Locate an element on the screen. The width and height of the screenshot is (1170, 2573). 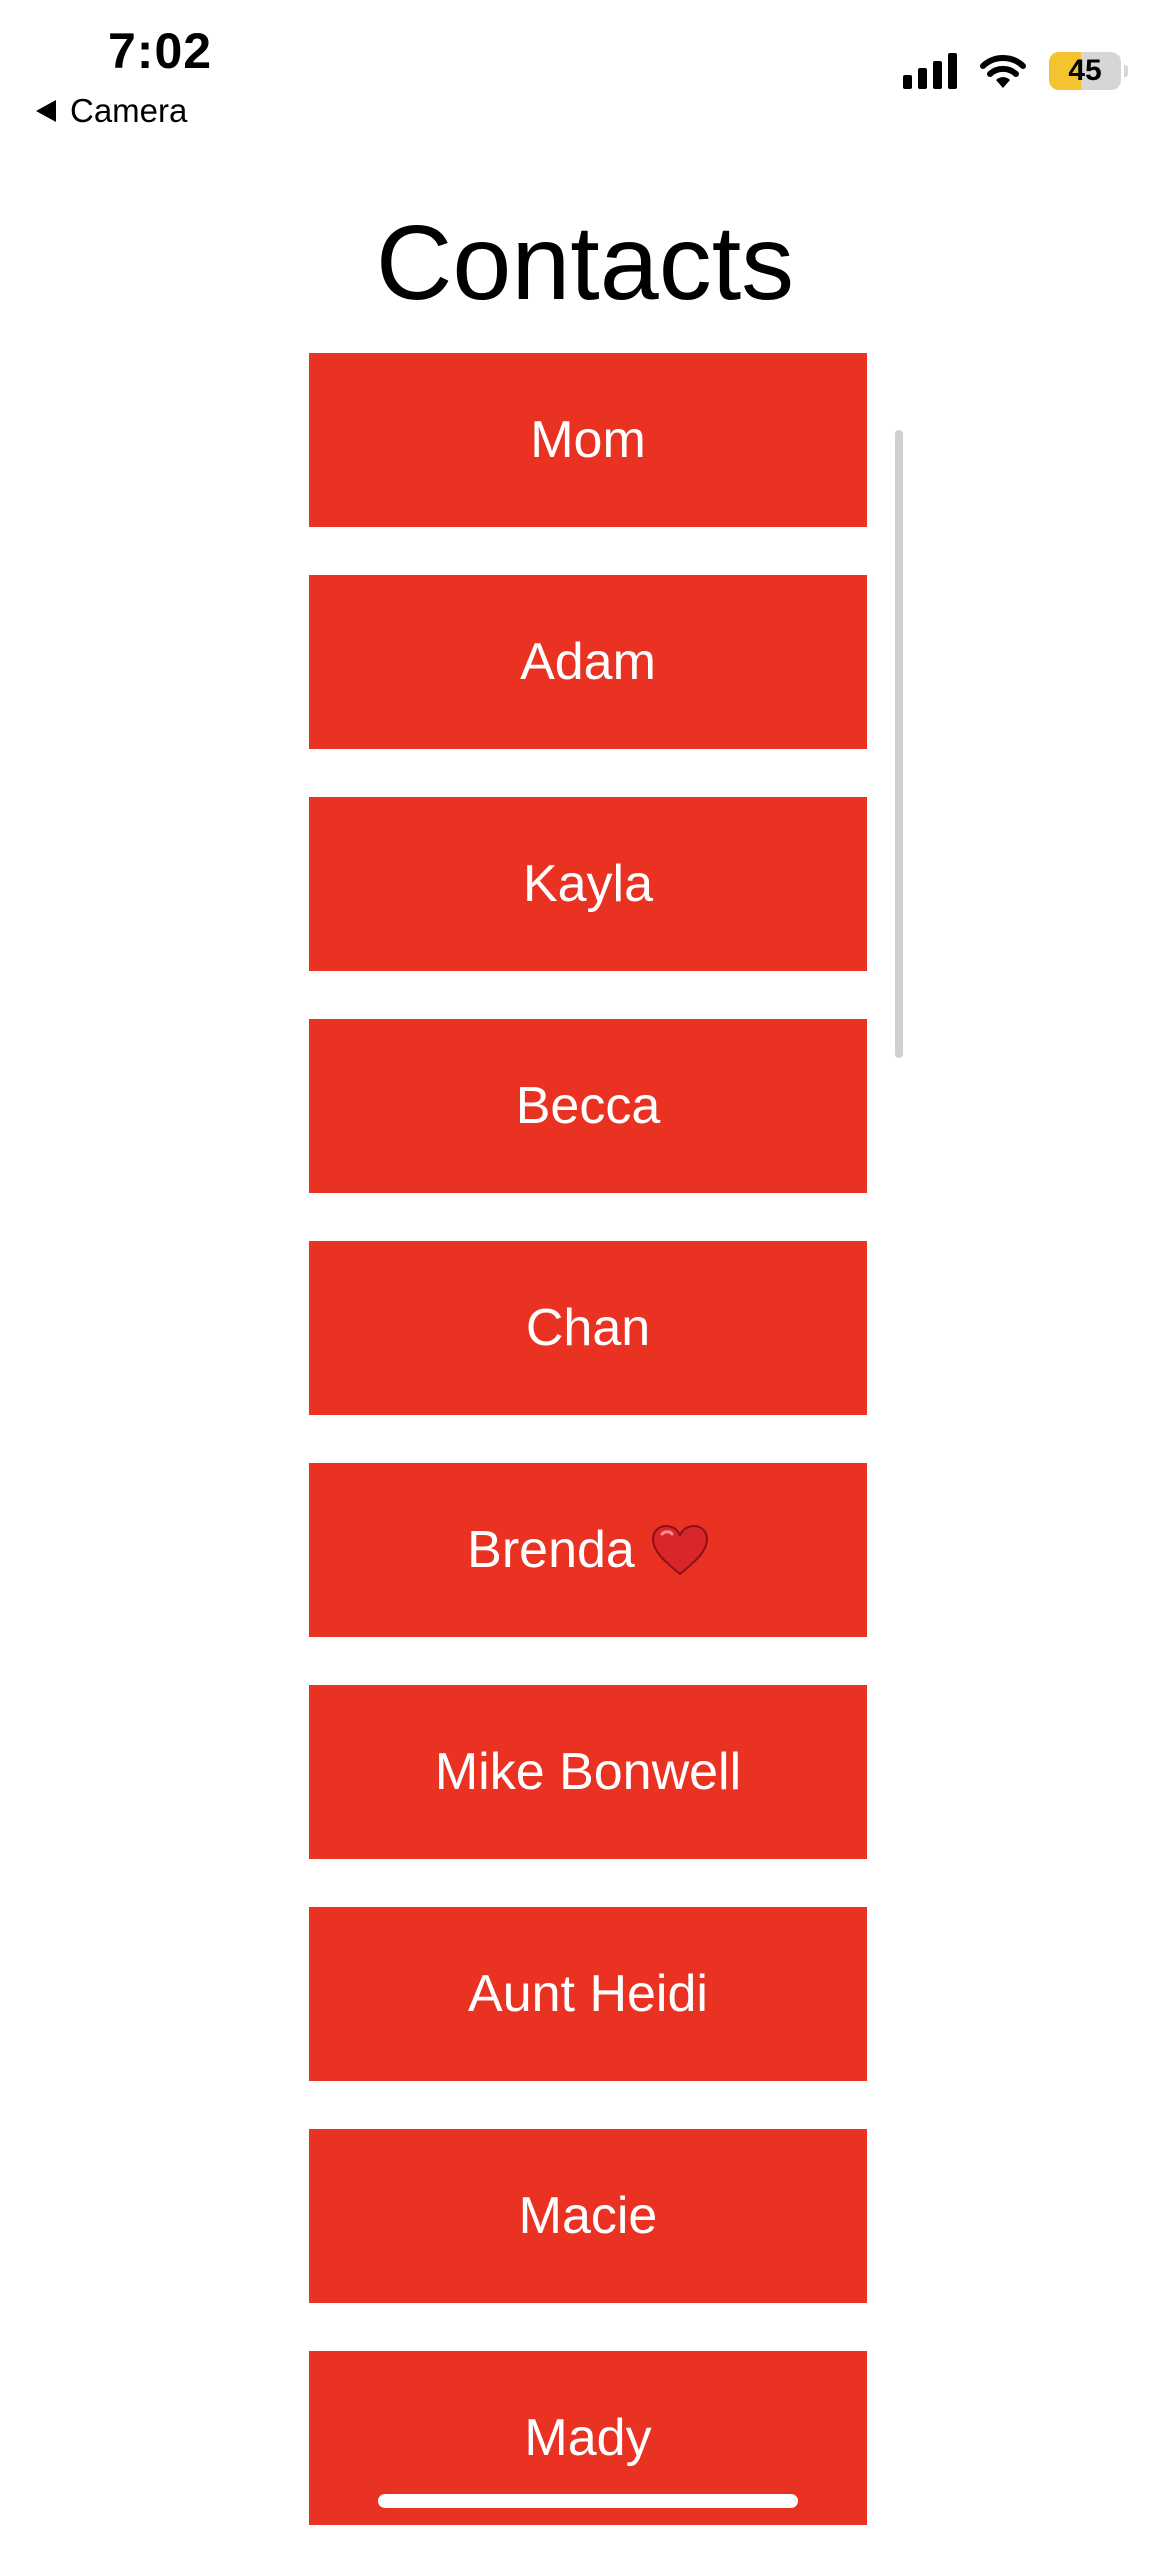
contact-button-macie: Macie is located at coordinates (588, 2216).